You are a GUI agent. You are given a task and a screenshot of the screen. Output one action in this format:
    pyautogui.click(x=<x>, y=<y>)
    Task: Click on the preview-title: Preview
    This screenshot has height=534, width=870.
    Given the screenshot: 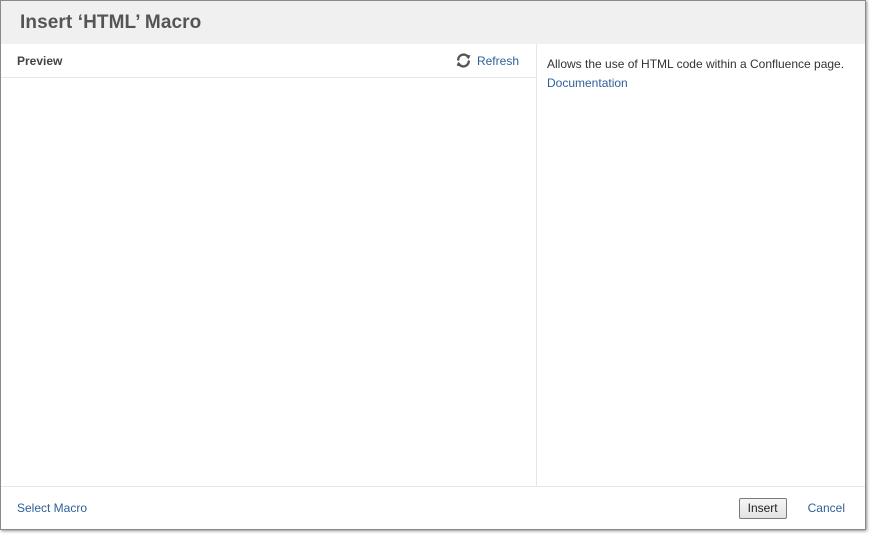 What is the action you would take?
    pyautogui.click(x=40, y=60)
    